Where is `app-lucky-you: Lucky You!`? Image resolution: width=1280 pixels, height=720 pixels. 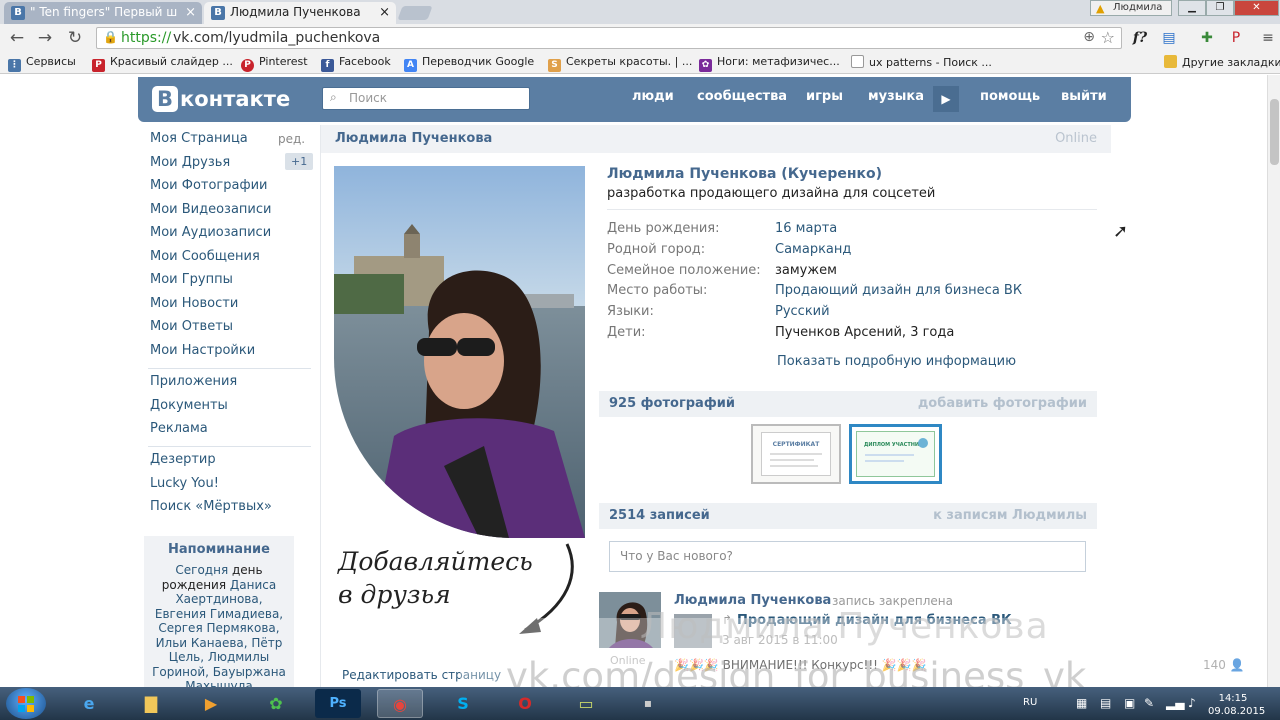 app-lucky-you: Lucky You! is located at coordinates (184, 483).